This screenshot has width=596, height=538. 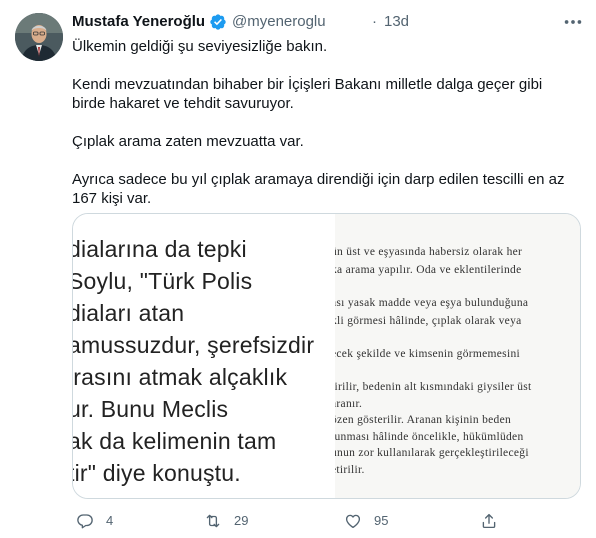 I want to click on article-line: dialarına da tepki, so click(x=160, y=249).